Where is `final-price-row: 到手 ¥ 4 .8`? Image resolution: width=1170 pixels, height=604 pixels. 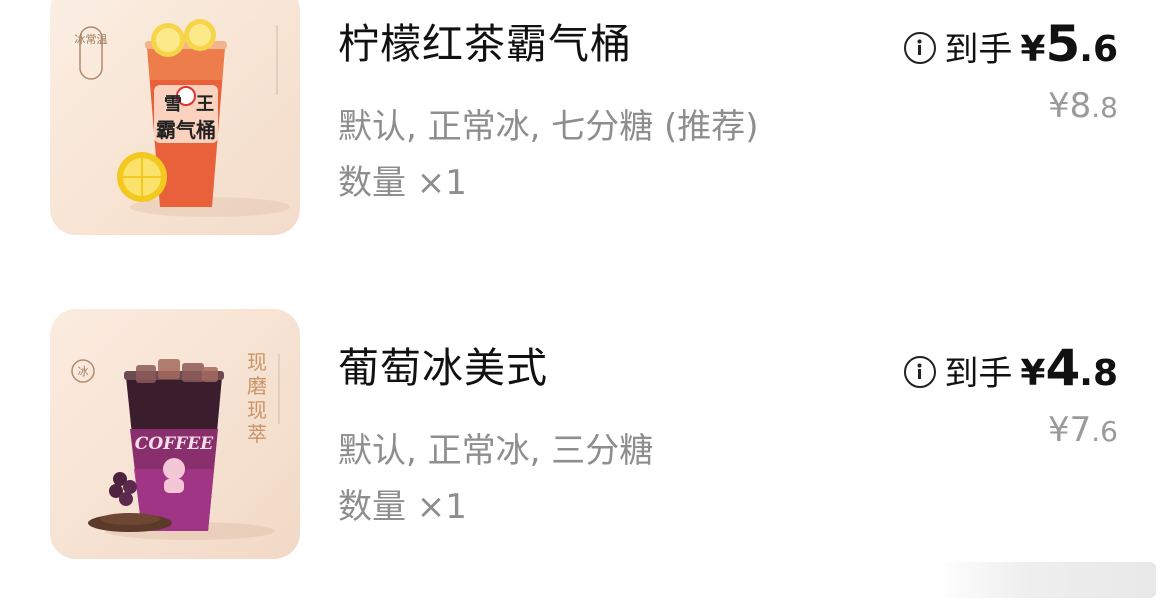 final-price-row: 到手 ¥ 4 .8 is located at coordinates (1011, 368).